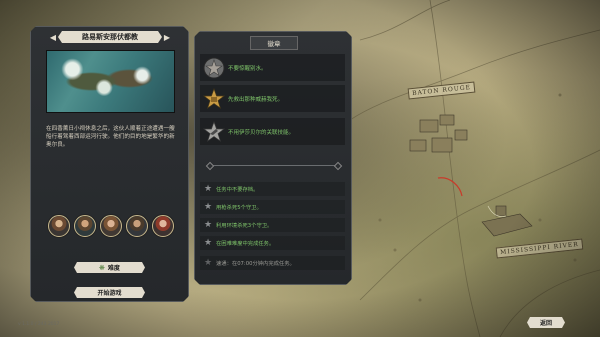 The width and height of the screenshot is (600, 337). What do you see at coordinates (53, 37) in the screenshot?
I see `prev-level-arrow-icon: ◀` at bounding box center [53, 37].